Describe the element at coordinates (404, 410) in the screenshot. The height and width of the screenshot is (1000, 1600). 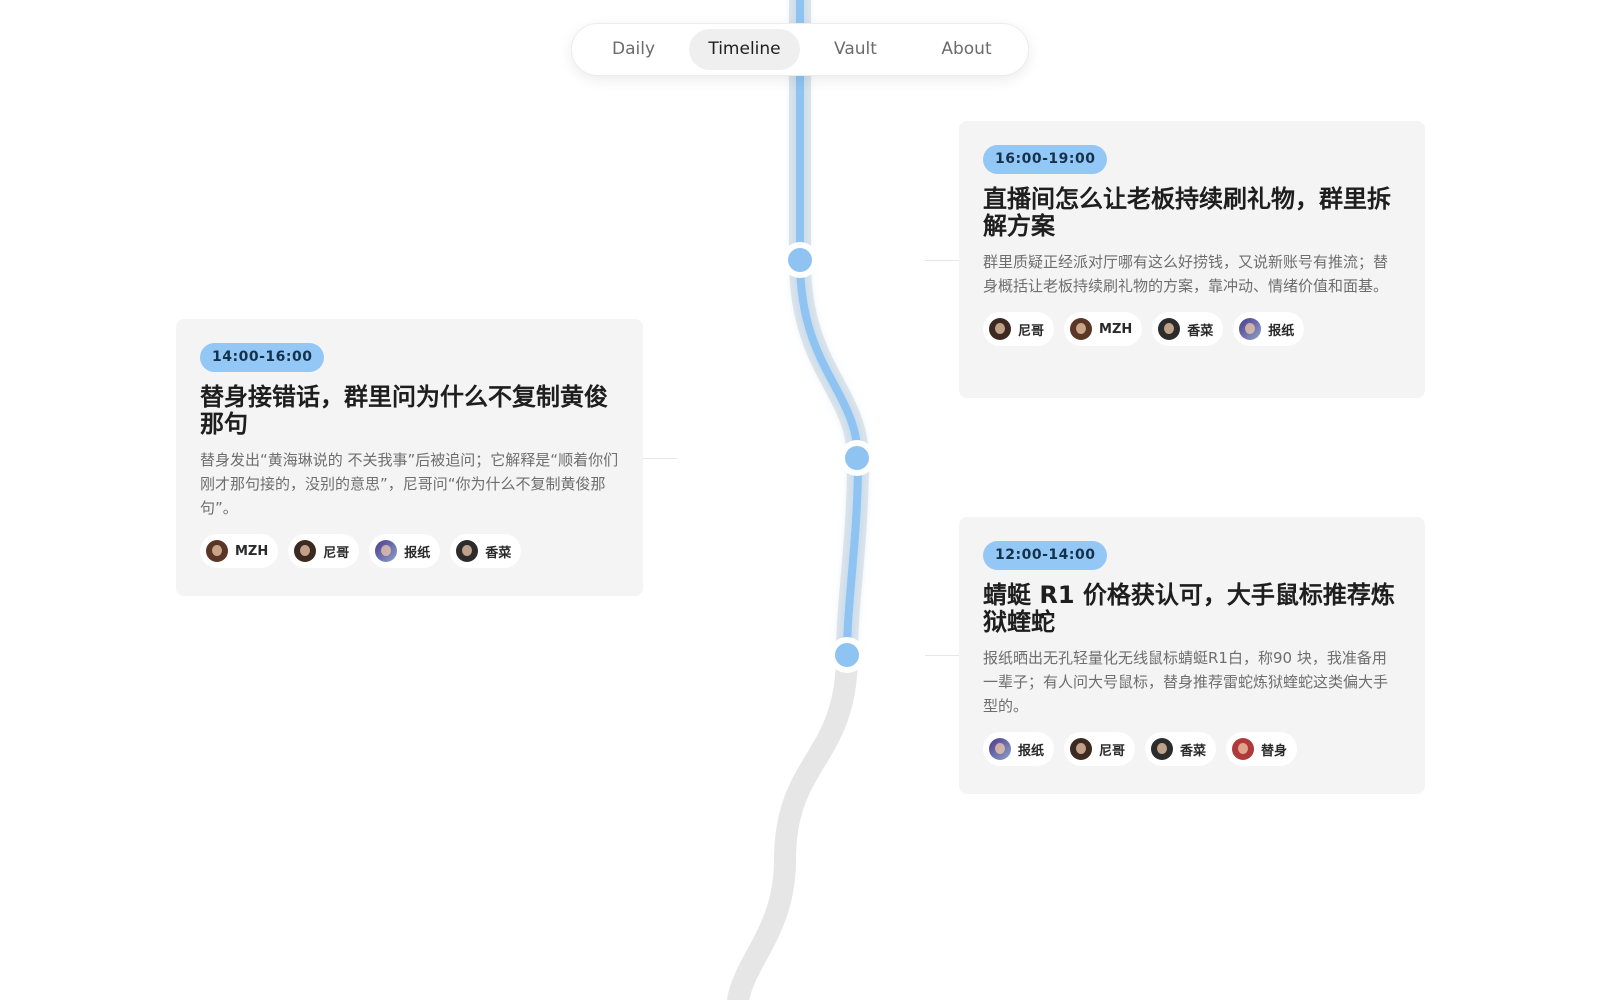
I see `event-title: 替身接错话，群里问为什么不复制黄俊那句` at that location.